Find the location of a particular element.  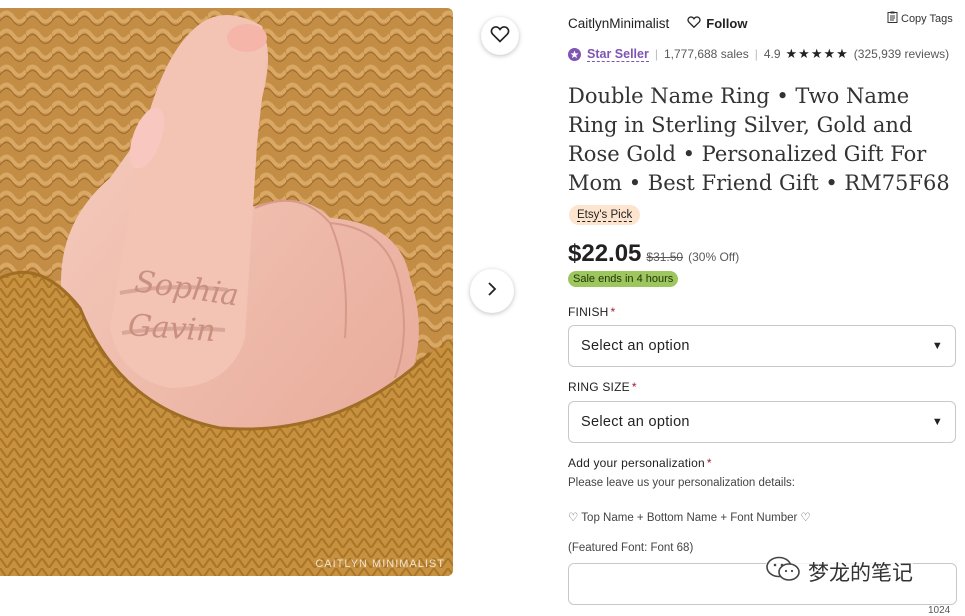

personalization-format: ♡ Top Name + Bottom Name + Font Number ♡ is located at coordinates (689, 518).